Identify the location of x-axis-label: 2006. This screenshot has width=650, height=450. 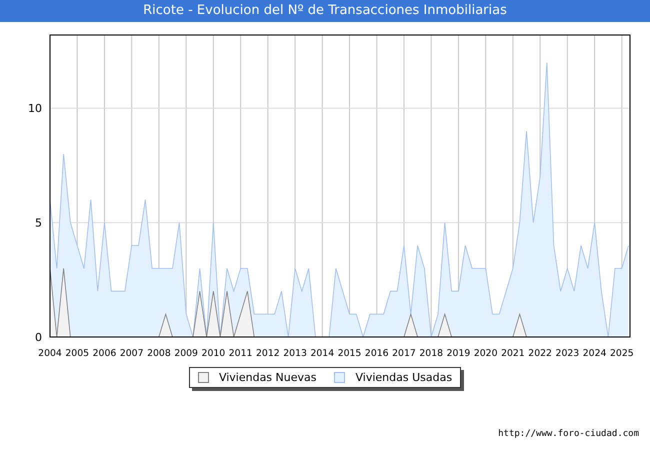
(104, 353).